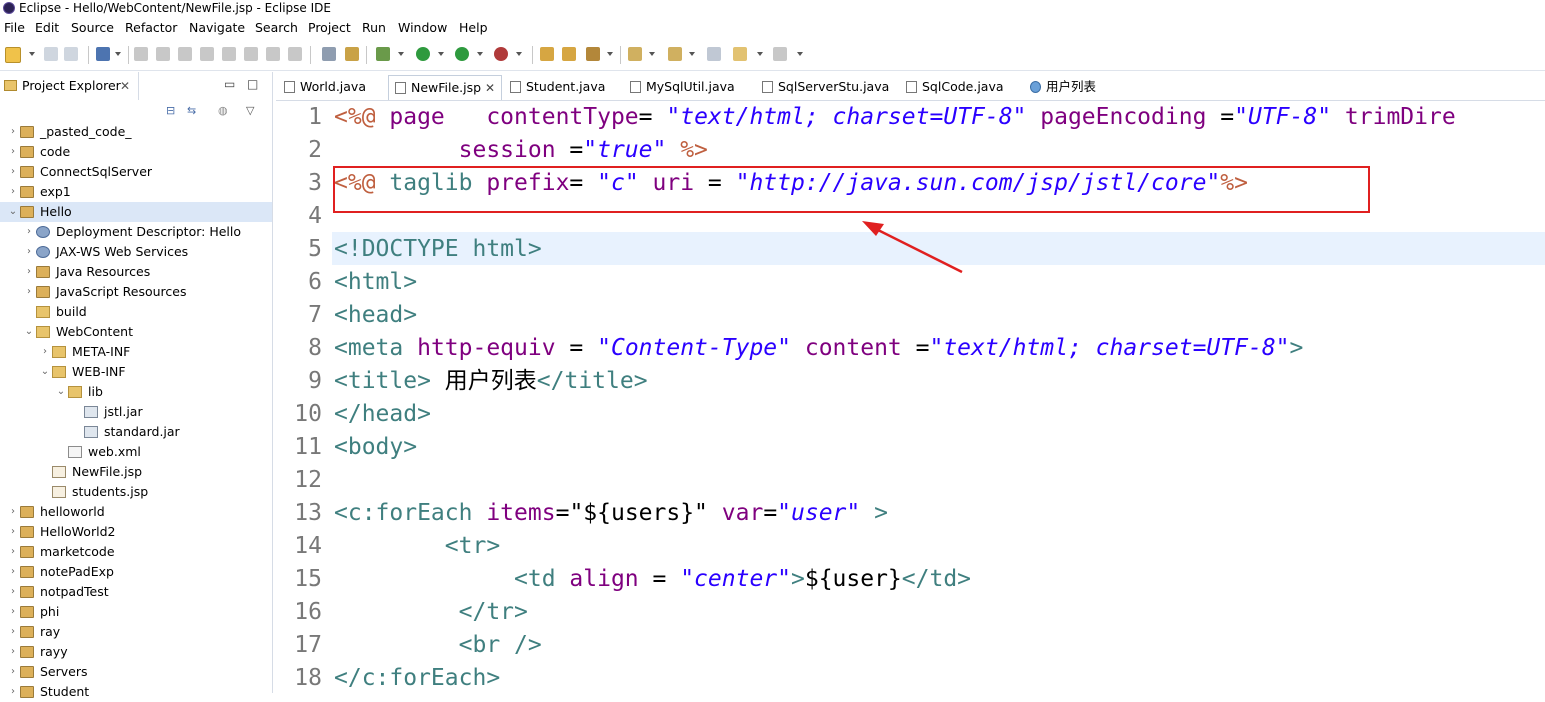  What do you see at coordinates (136, 652) in the screenshot?
I see `tree-item: › rayy` at bounding box center [136, 652].